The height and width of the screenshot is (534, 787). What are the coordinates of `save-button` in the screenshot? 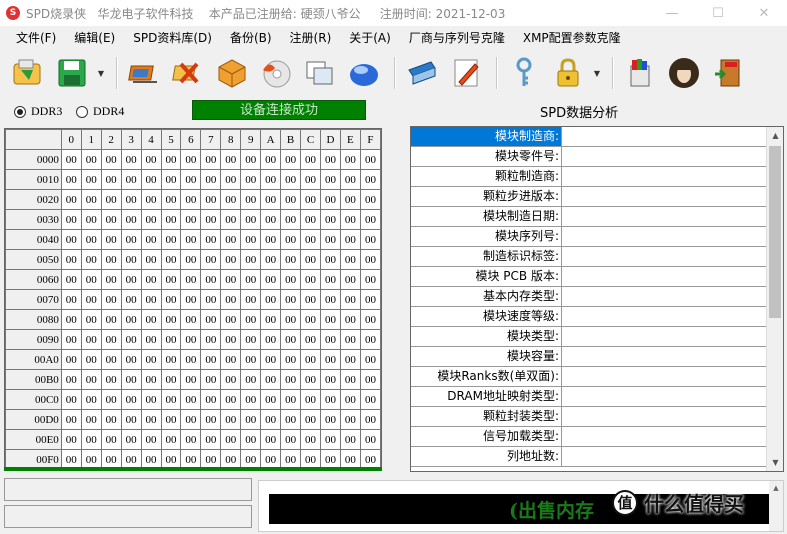 It's located at (72, 73).